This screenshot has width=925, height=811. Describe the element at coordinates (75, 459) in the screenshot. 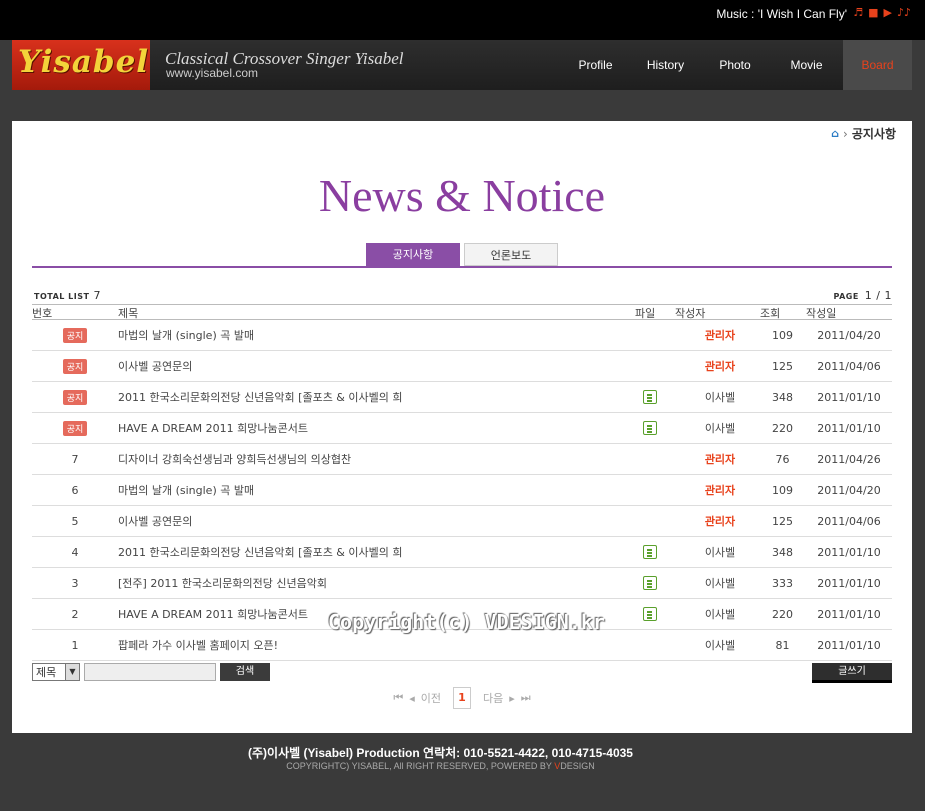

I see `row-number: 7` at that location.